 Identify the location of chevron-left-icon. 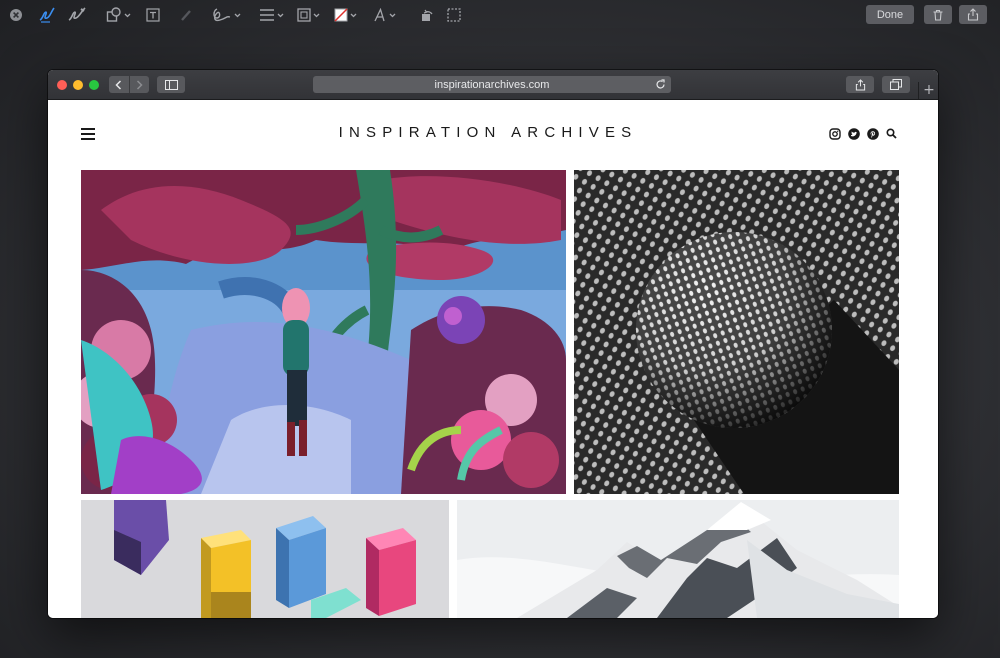
(118, 84).